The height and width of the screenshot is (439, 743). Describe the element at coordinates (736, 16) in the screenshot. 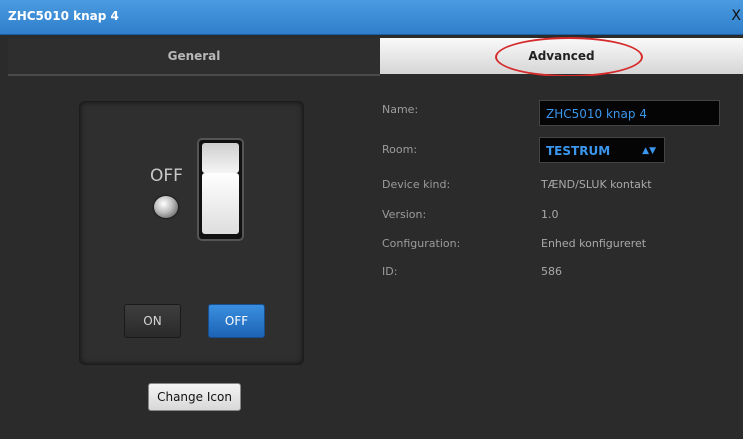

I see `close-icon: X` at that location.